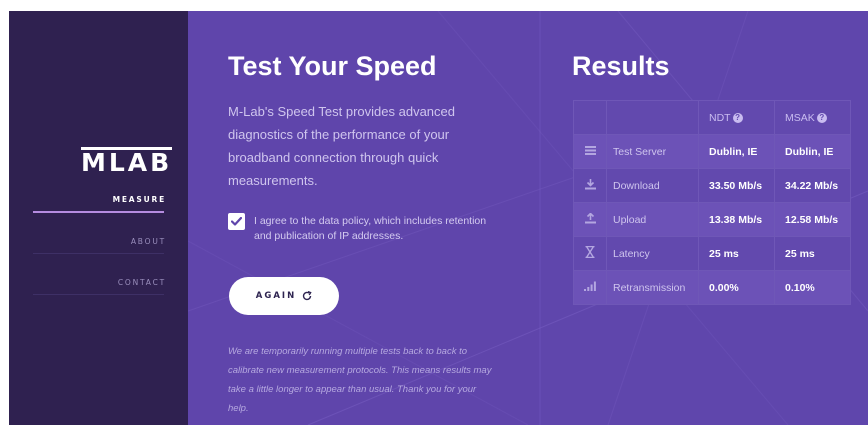 This screenshot has width=868, height=425. I want to click on signal-icon, so click(590, 287).